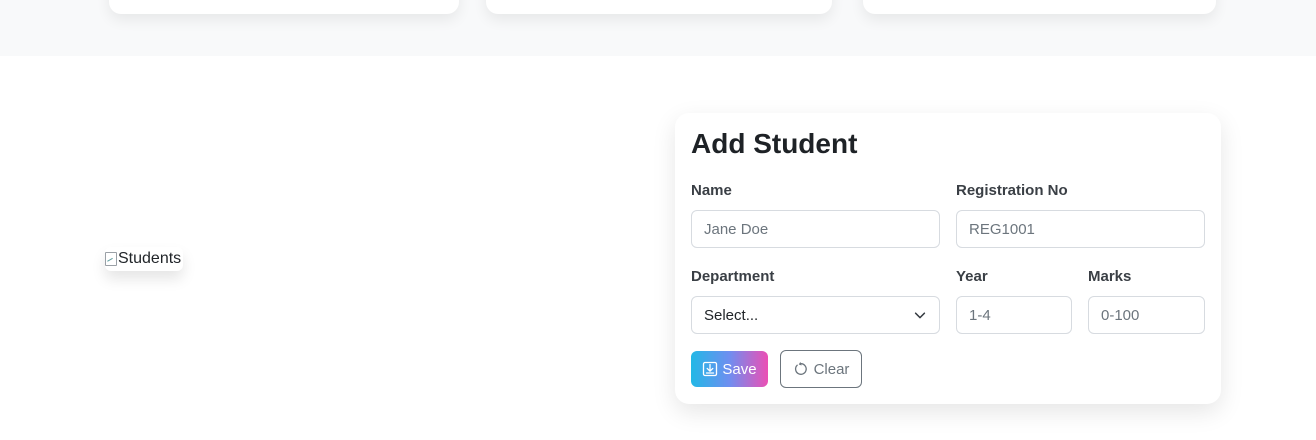 This screenshot has height=440, width=1316. I want to click on save-button: Save, so click(729, 369).